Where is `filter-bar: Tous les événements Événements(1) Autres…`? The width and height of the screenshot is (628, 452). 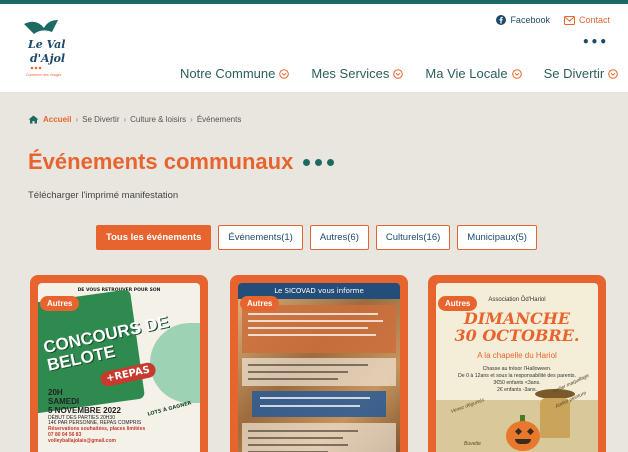 filter-bar: Tous les événements Événements(1) Autres… is located at coordinates (316, 237).